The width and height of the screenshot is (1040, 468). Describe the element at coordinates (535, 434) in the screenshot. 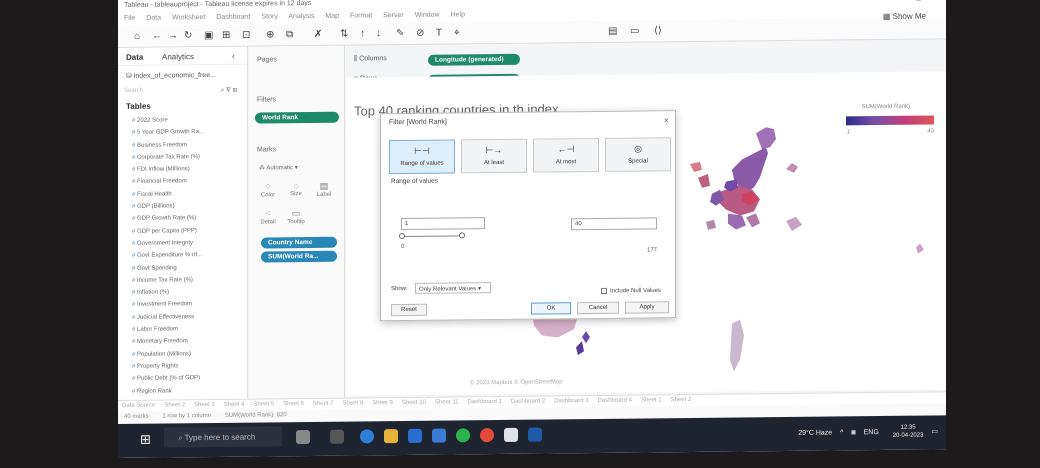

I see `tableau-icon` at that location.